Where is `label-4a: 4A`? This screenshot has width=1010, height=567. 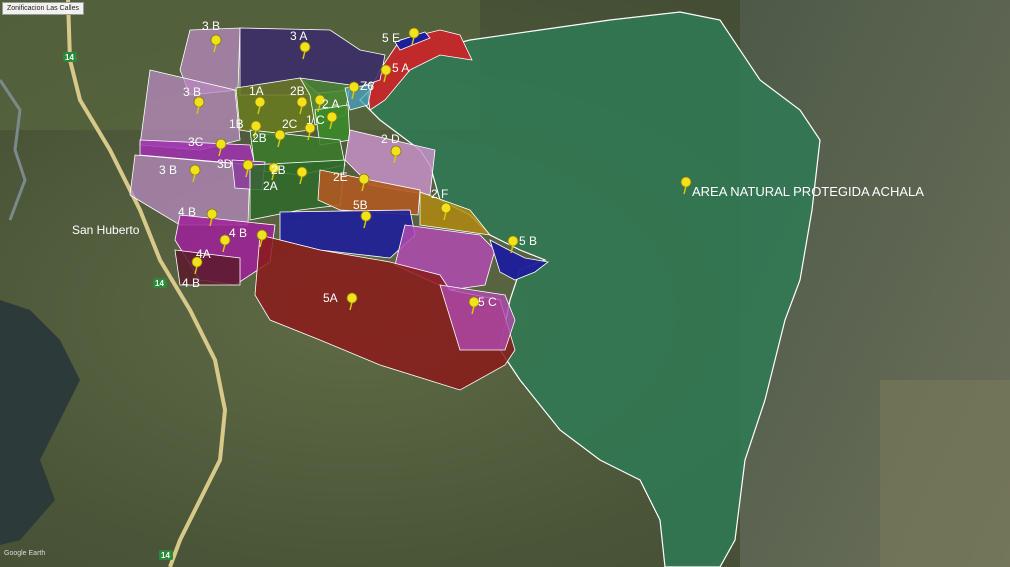
label-4a: 4A is located at coordinates (203, 254).